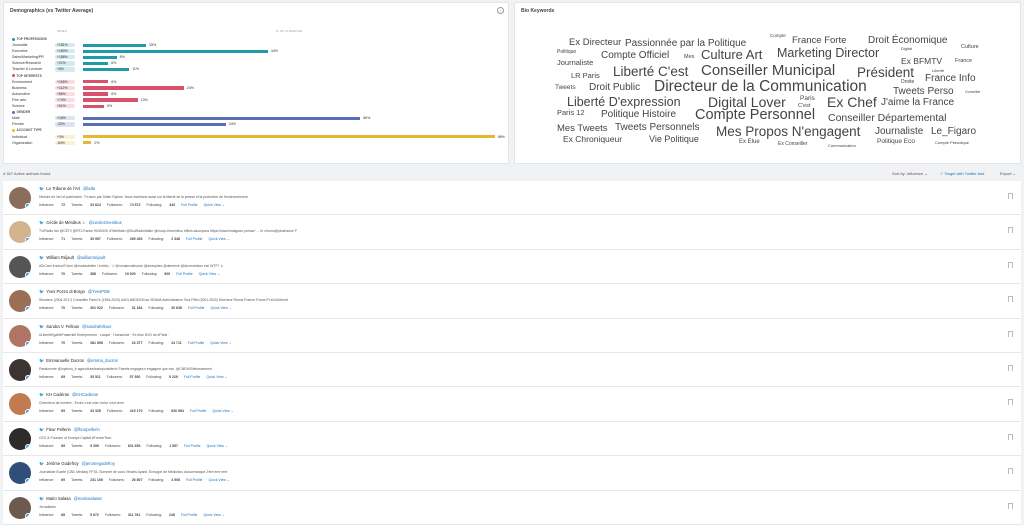 This screenshot has width=1024, height=525. I want to click on export-dropdown: Export ⌄, so click(1008, 173).